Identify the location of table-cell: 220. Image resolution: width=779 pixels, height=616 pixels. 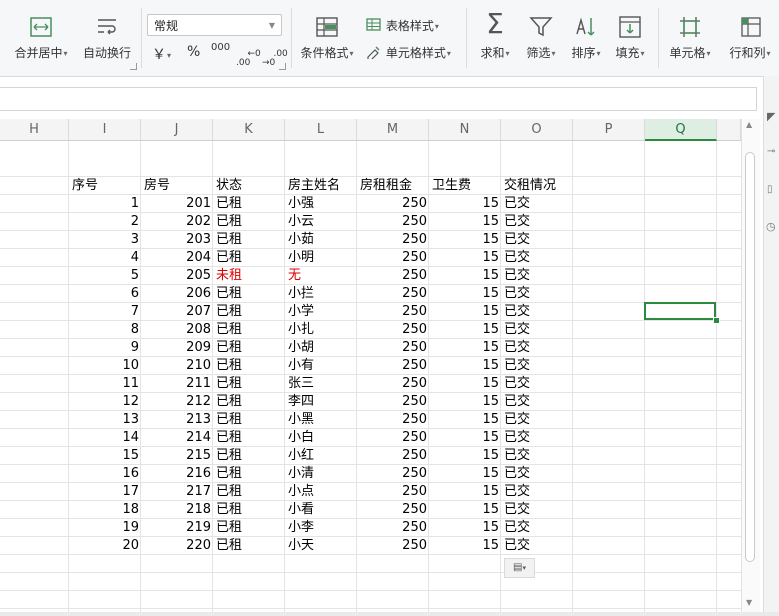
(177, 546).